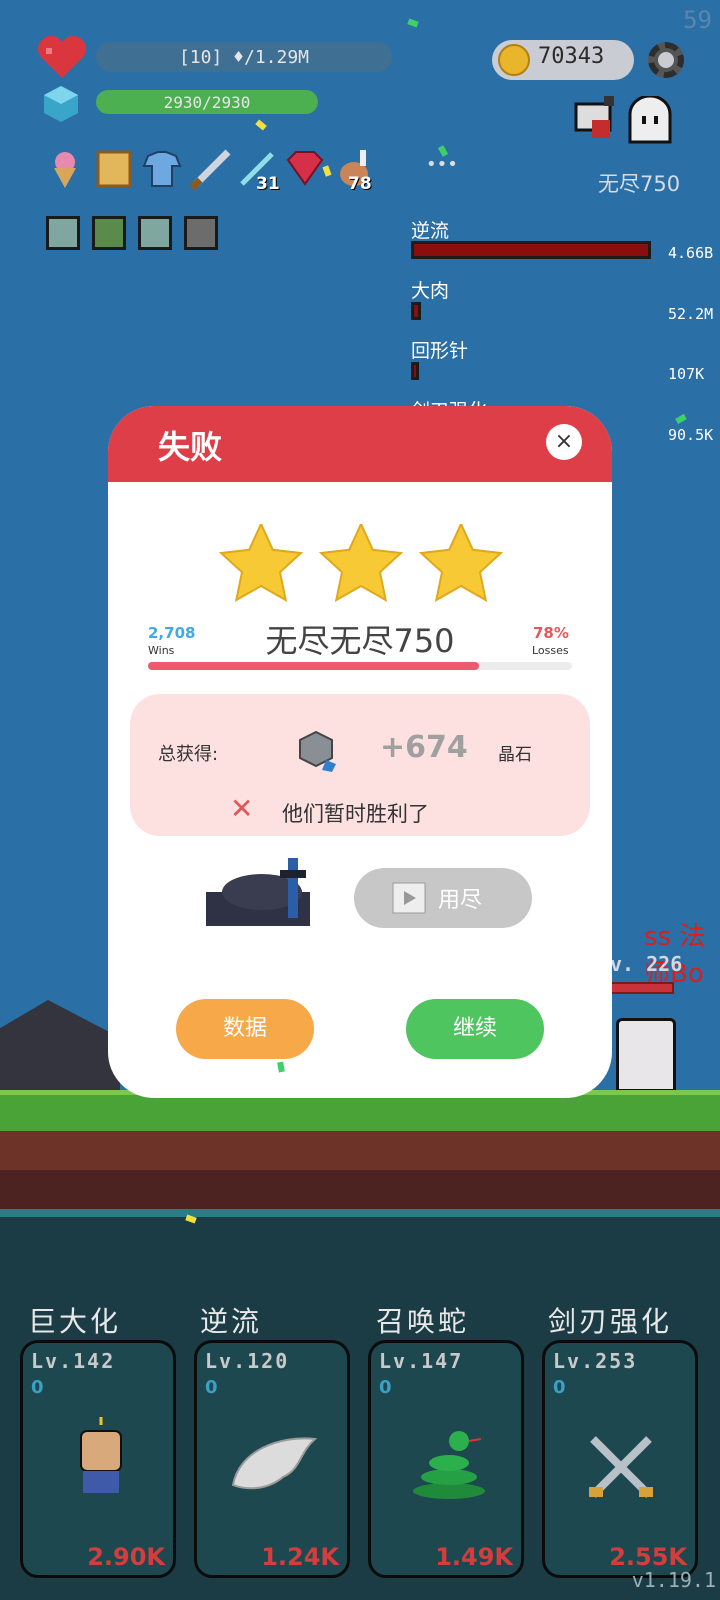 The height and width of the screenshot is (1600, 720). Describe the element at coordinates (686, 374) in the screenshot. I see `damage-value: 107K` at that location.